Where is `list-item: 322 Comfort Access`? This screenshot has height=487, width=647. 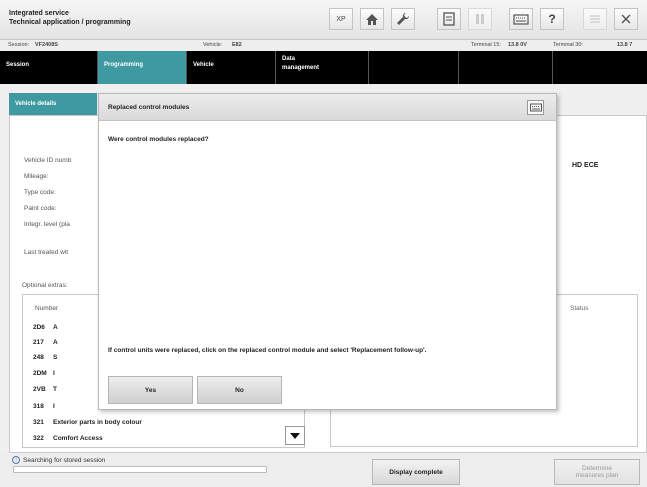
list-item: 322 Comfort Access is located at coordinates (68, 438).